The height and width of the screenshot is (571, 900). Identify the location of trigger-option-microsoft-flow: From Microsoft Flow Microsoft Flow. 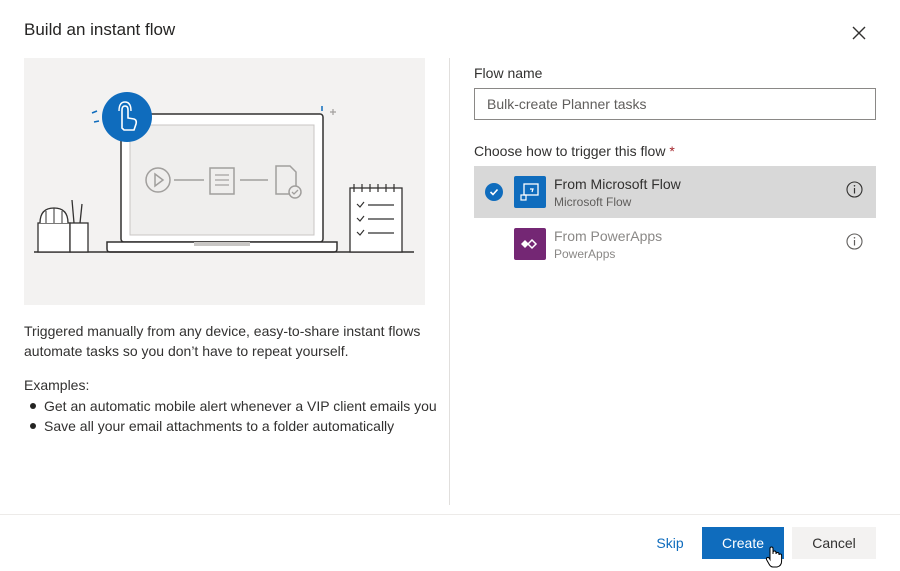
(675, 192).